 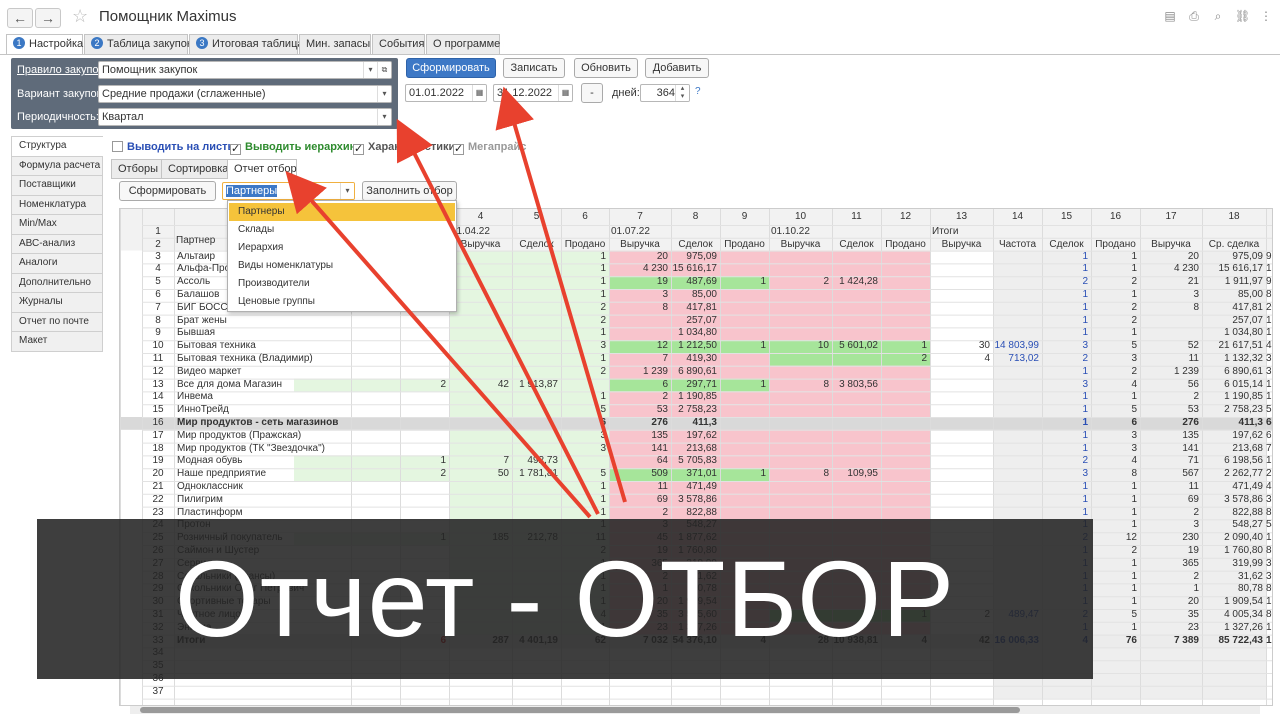 I want to click on scrollbar-thumb, so click(x=580, y=710).